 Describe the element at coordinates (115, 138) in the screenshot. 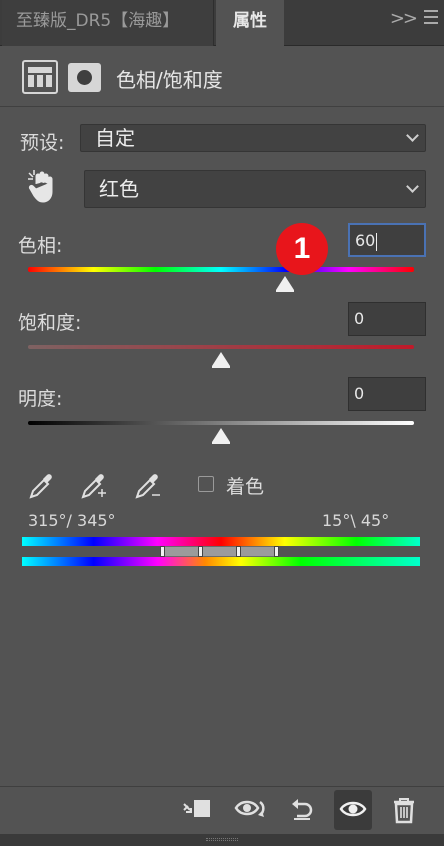

I see `preset-value: 自定` at that location.